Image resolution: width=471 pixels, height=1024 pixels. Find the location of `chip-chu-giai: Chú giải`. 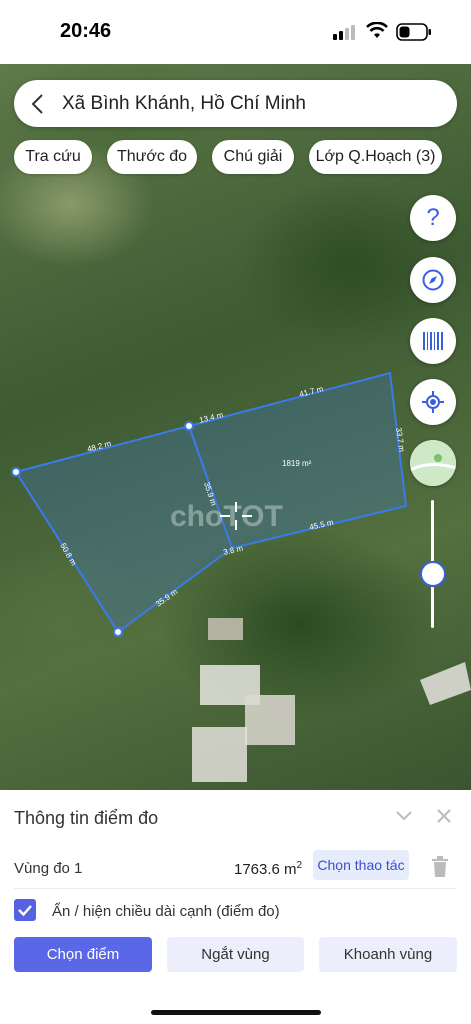

chip-chu-giai: Chú giải is located at coordinates (253, 157).